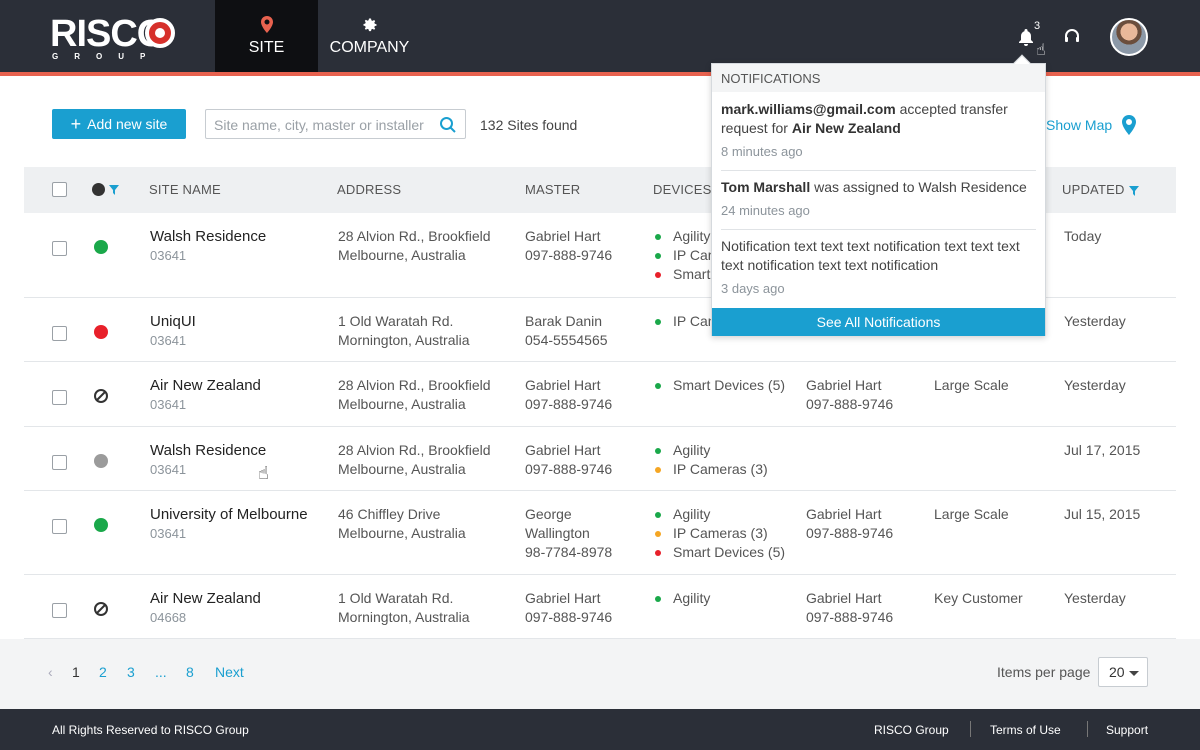  Describe the element at coordinates (552, 189) in the screenshot. I see `column-master: MASTER` at that location.